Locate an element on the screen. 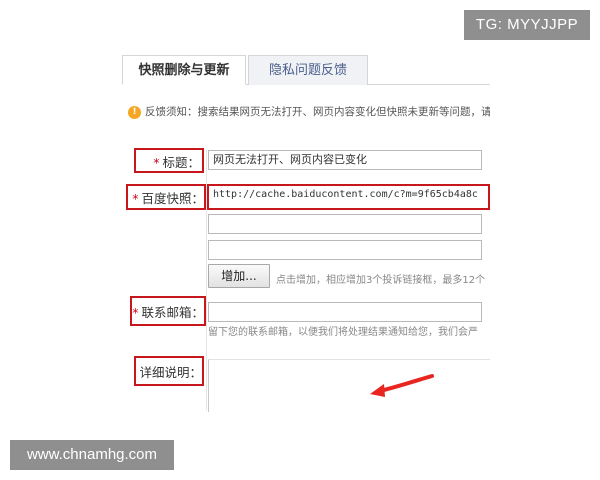  warning-icon: ! is located at coordinates (134, 112).